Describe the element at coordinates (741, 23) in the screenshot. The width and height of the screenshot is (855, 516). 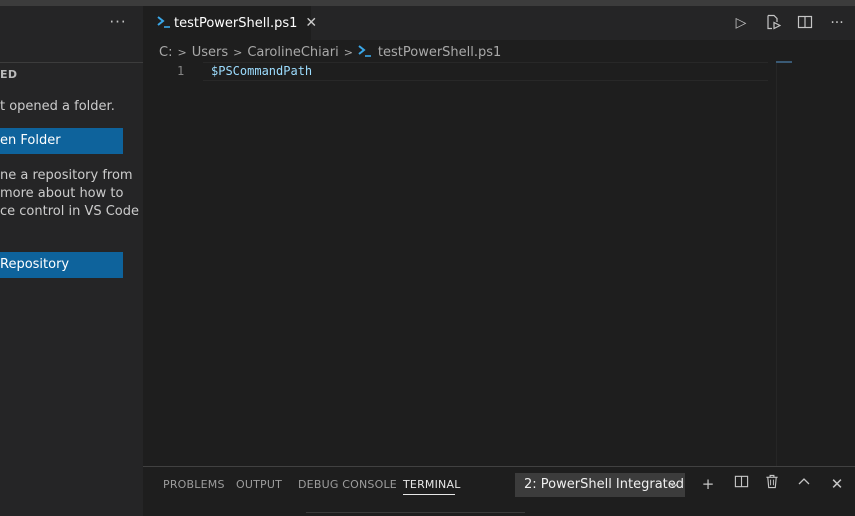
I see `run-icon: ▷` at that location.